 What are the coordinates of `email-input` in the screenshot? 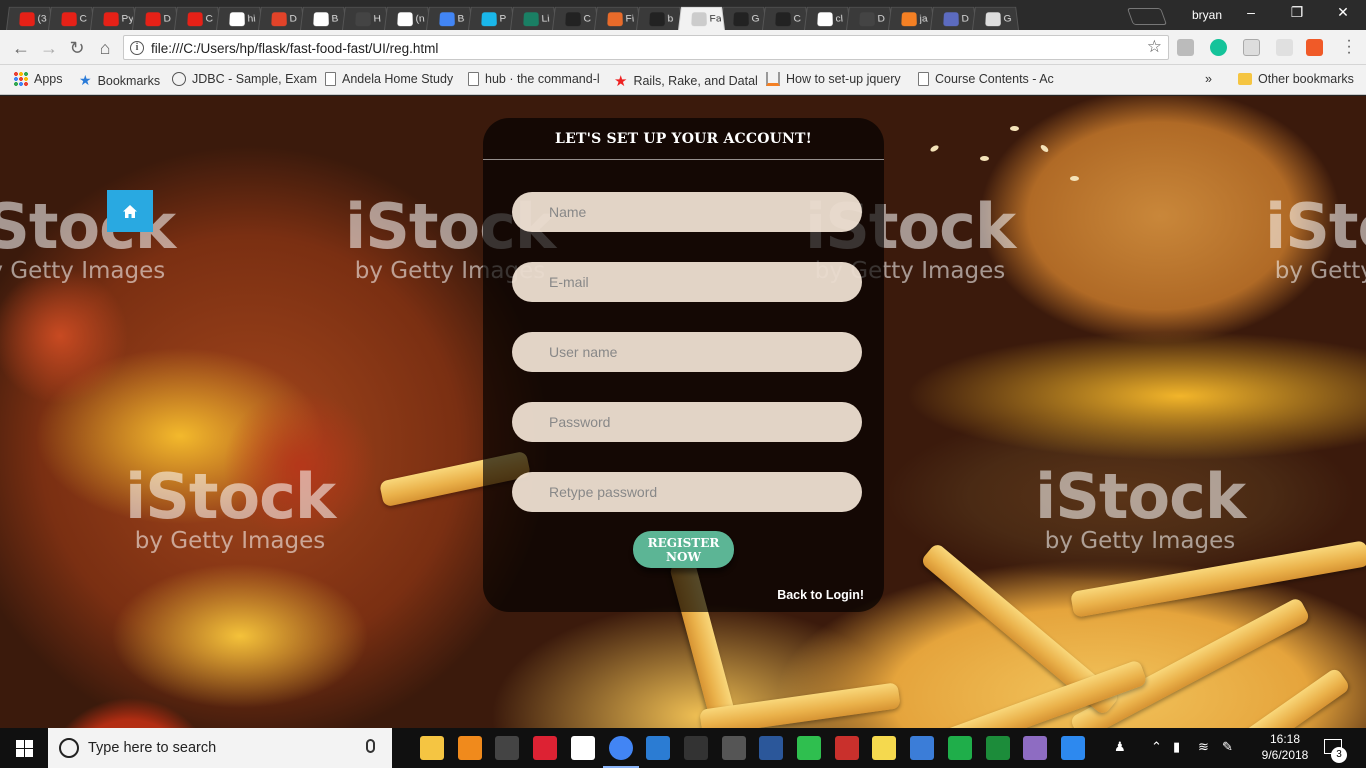 It's located at (687, 282).